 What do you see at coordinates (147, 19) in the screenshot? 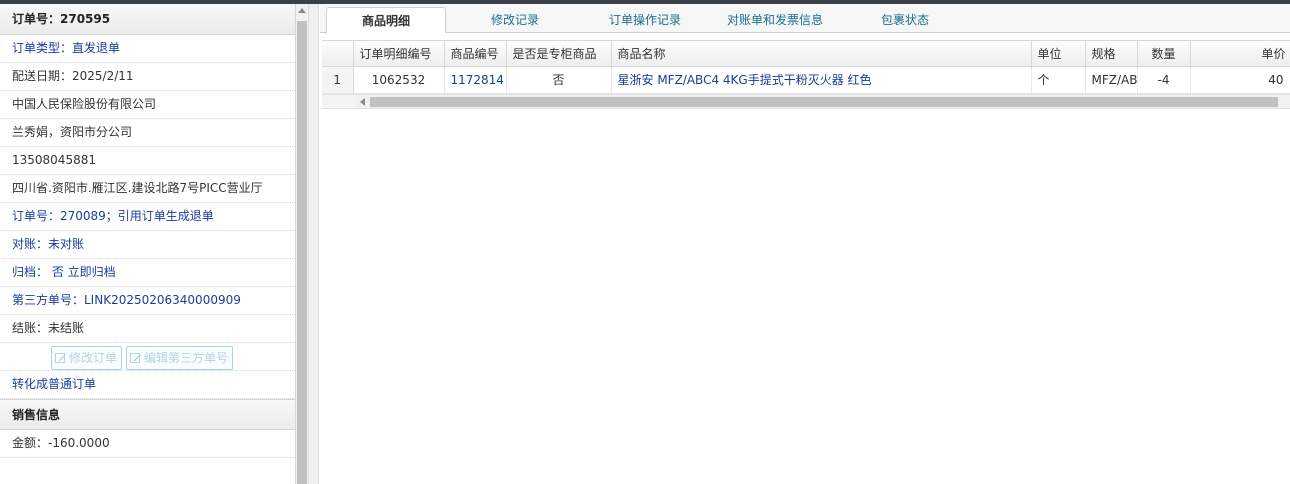
I see `order-number-header: 订单号：270595` at bounding box center [147, 19].